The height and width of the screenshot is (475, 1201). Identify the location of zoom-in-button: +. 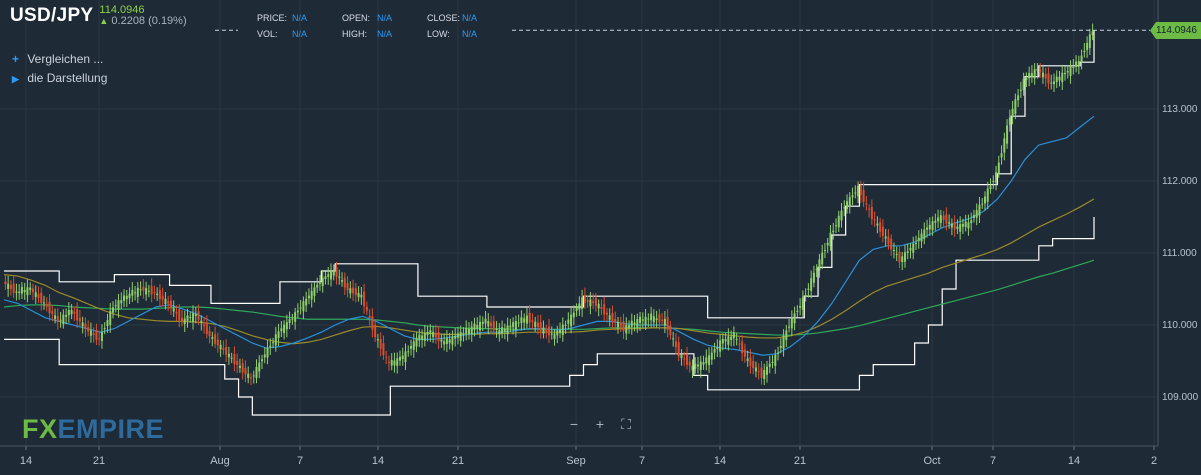
(600, 424).